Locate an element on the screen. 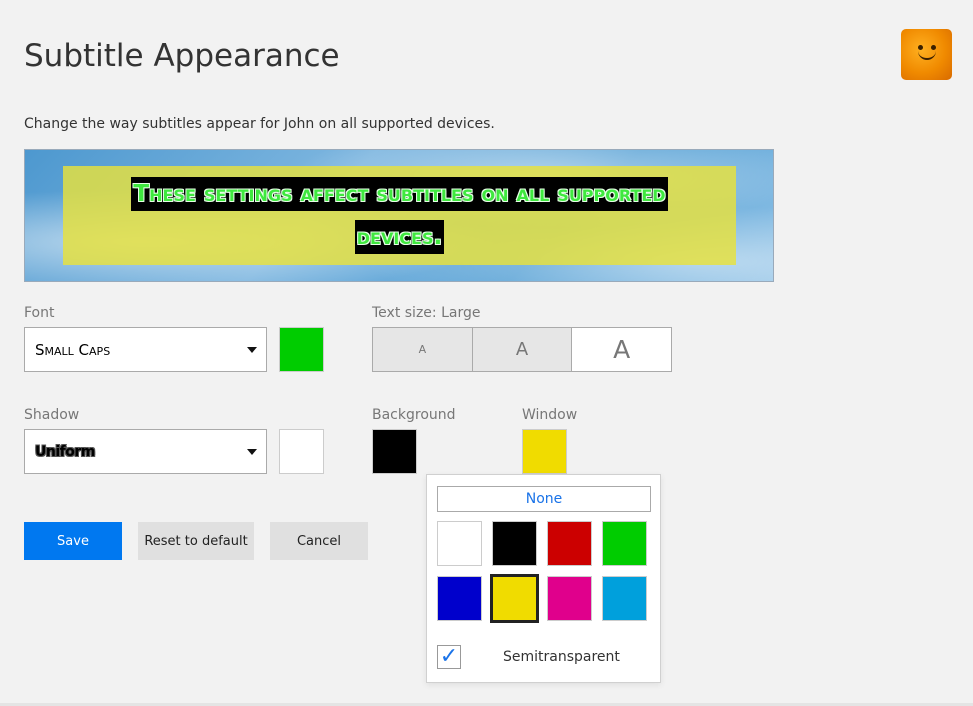  shadow-select-value: Uniform is located at coordinates (65, 451).